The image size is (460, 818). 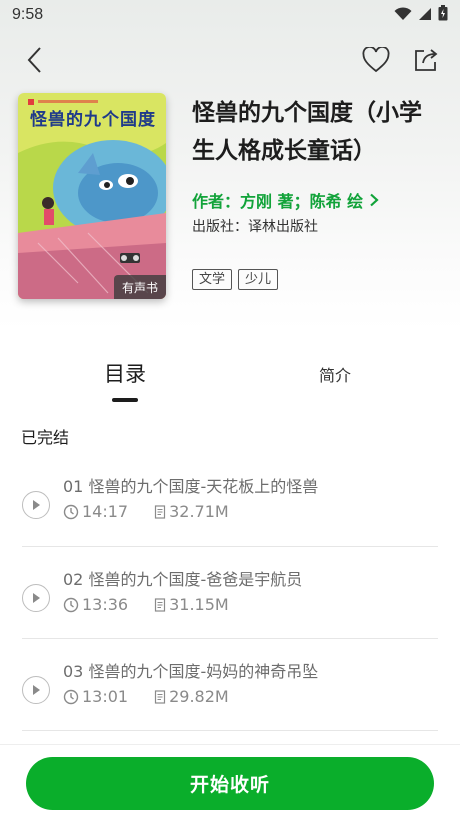 I want to click on cover-title: 怪兽的九个国度, so click(x=93, y=120).